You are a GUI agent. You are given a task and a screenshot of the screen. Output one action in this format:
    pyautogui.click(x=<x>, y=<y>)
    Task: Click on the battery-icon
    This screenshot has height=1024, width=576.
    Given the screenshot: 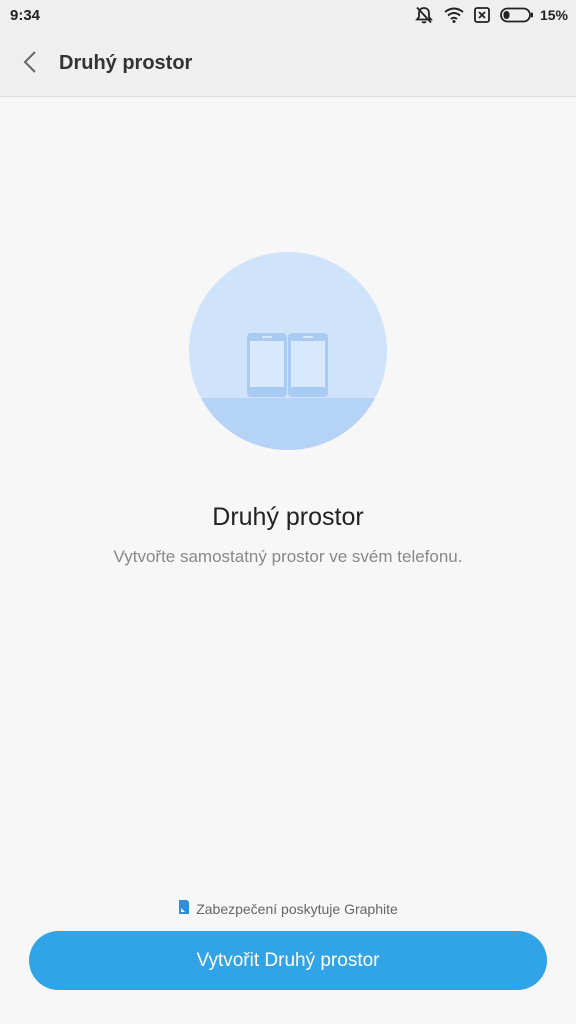 What is the action you would take?
    pyautogui.click(x=517, y=15)
    